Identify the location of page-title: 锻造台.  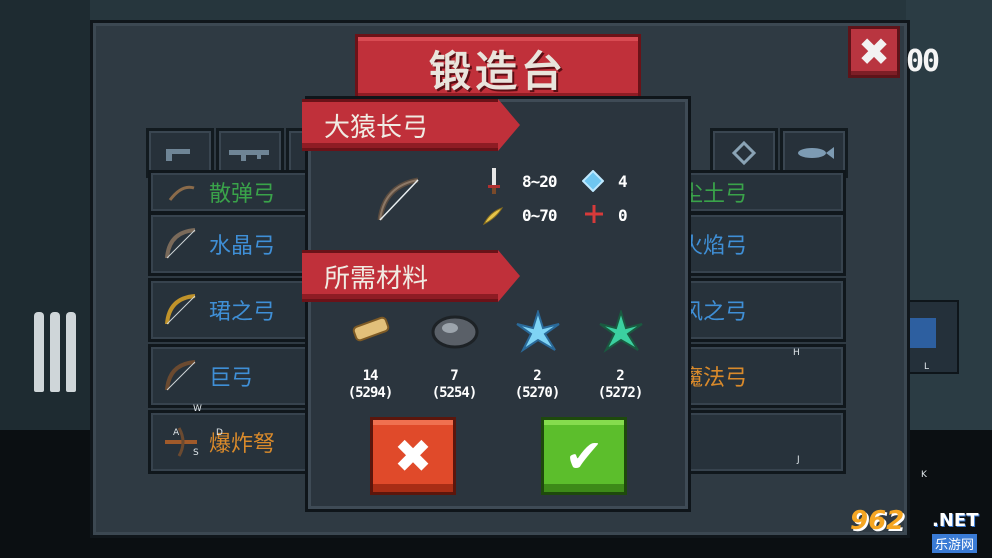
(497, 71).